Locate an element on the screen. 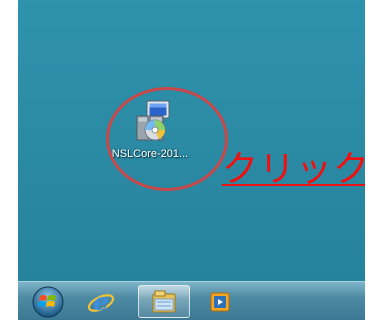 This screenshot has height=320, width=380. media-player-icon is located at coordinates (220, 301).